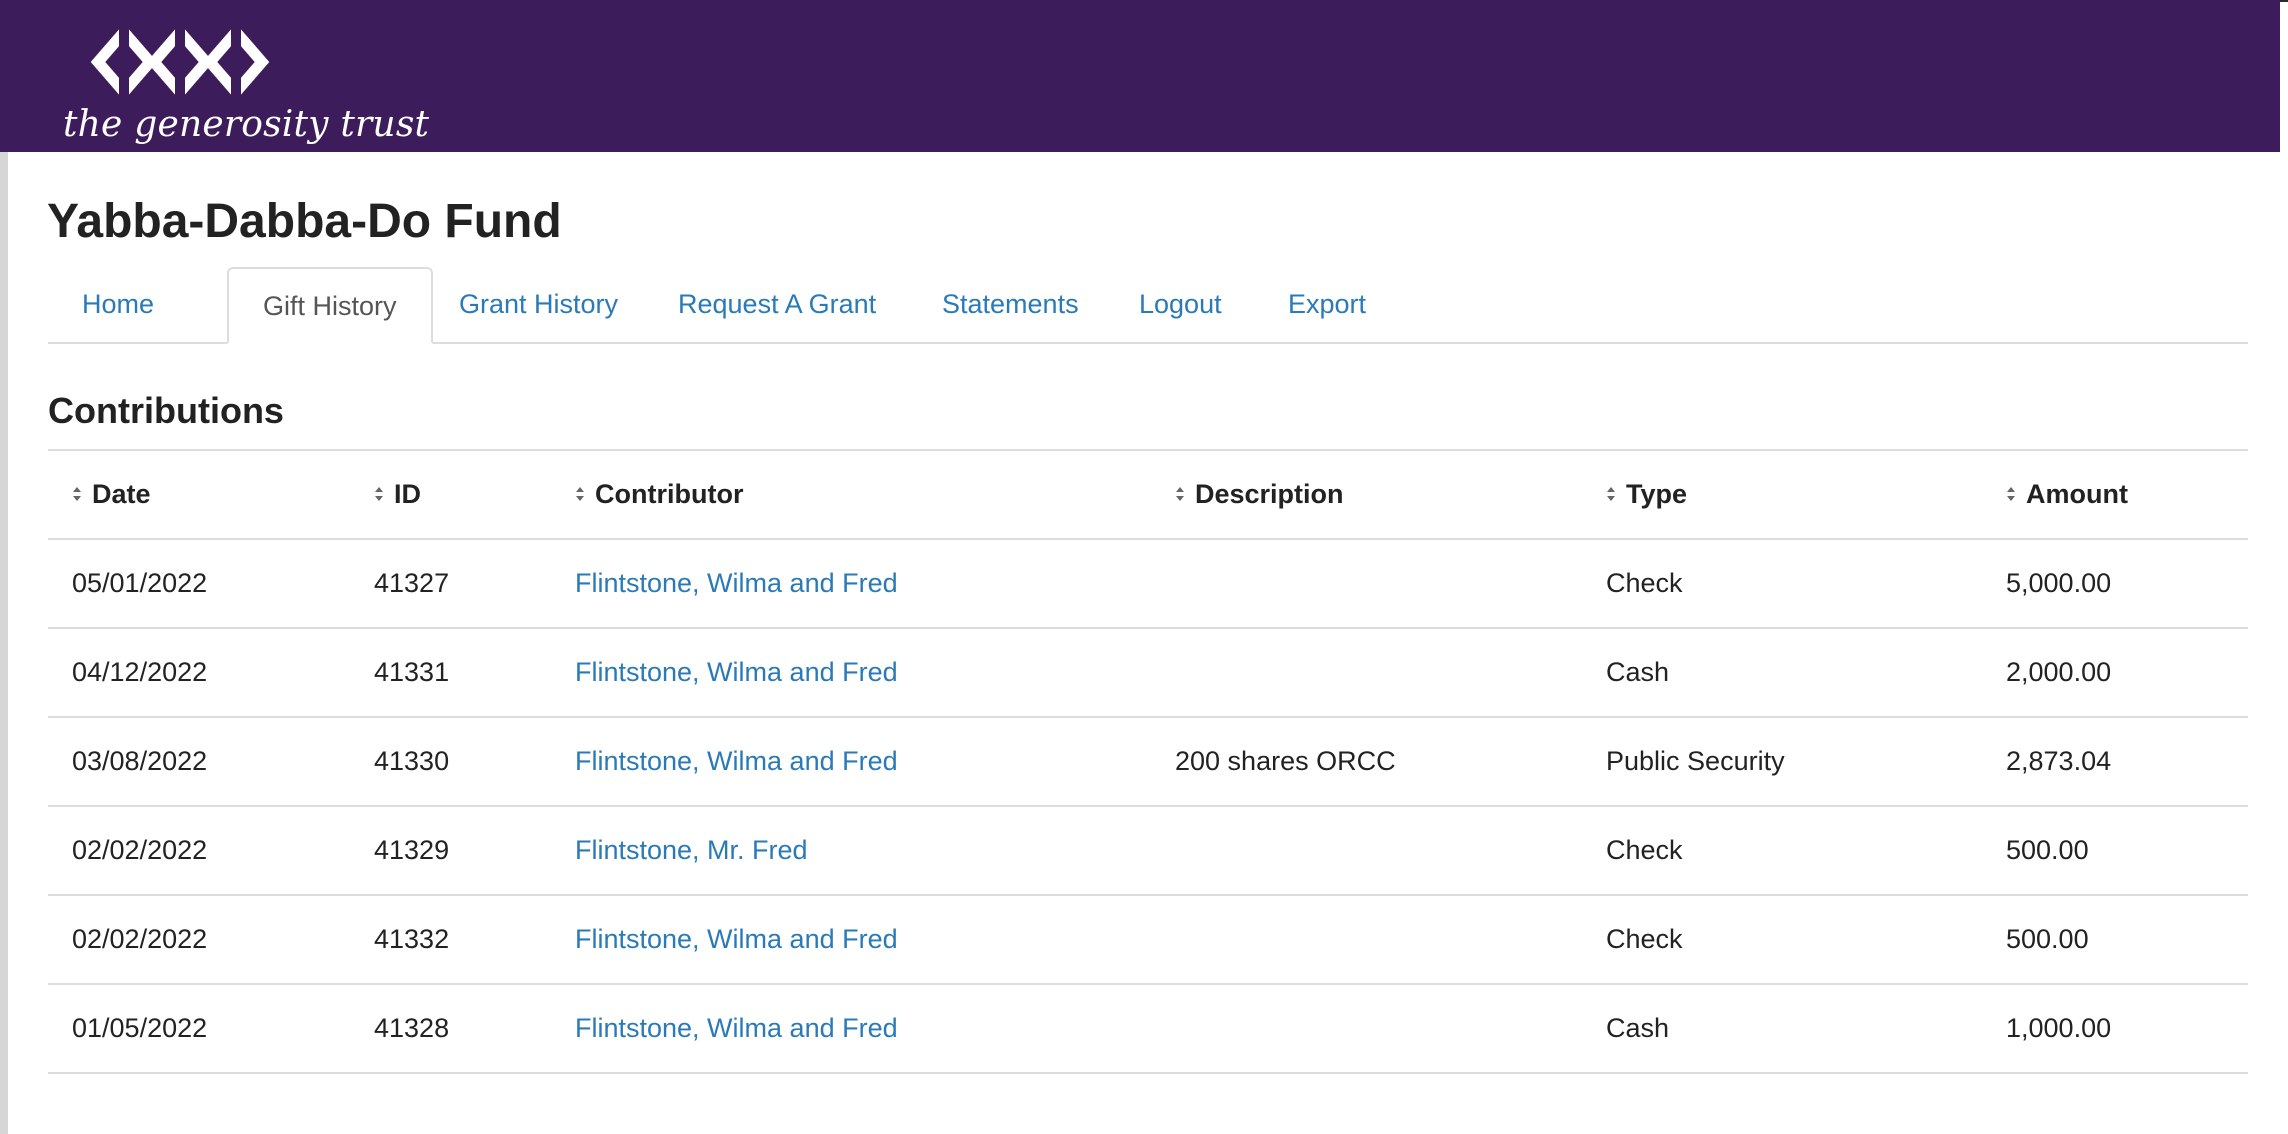 The image size is (2288, 1134). What do you see at coordinates (1140, 76) in the screenshot?
I see `site-header: the generosity trust` at bounding box center [1140, 76].